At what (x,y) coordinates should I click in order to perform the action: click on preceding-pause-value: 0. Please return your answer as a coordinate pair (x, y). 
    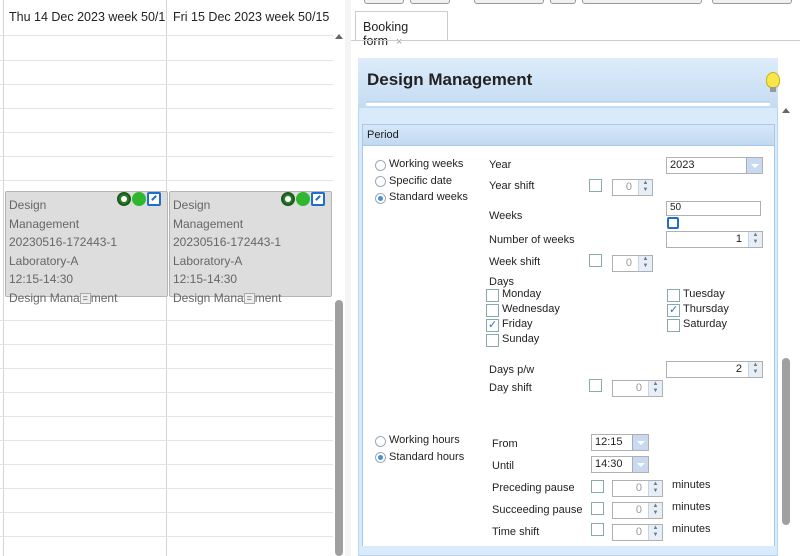
    Looking at the image, I should click on (638, 488).